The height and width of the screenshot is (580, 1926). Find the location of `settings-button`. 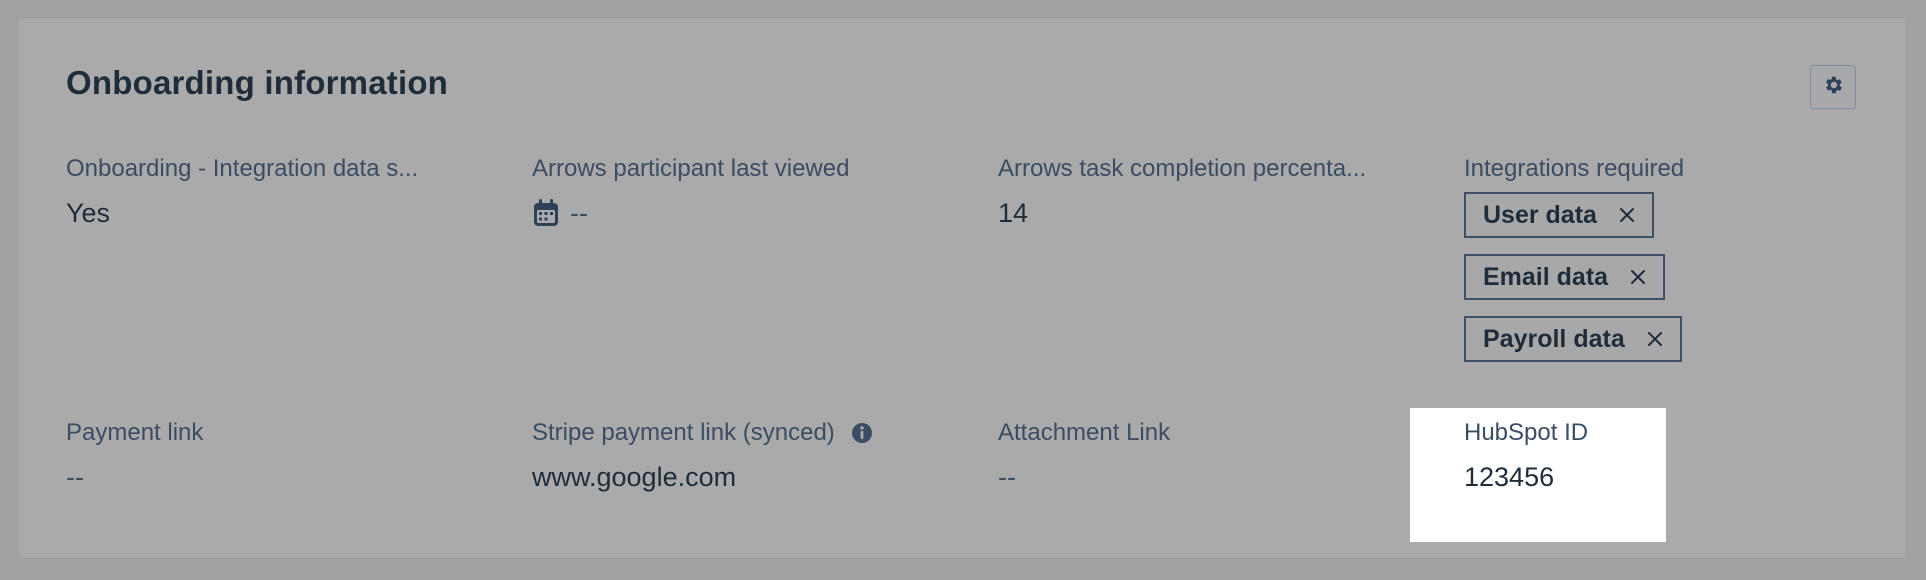

settings-button is located at coordinates (1833, 87).